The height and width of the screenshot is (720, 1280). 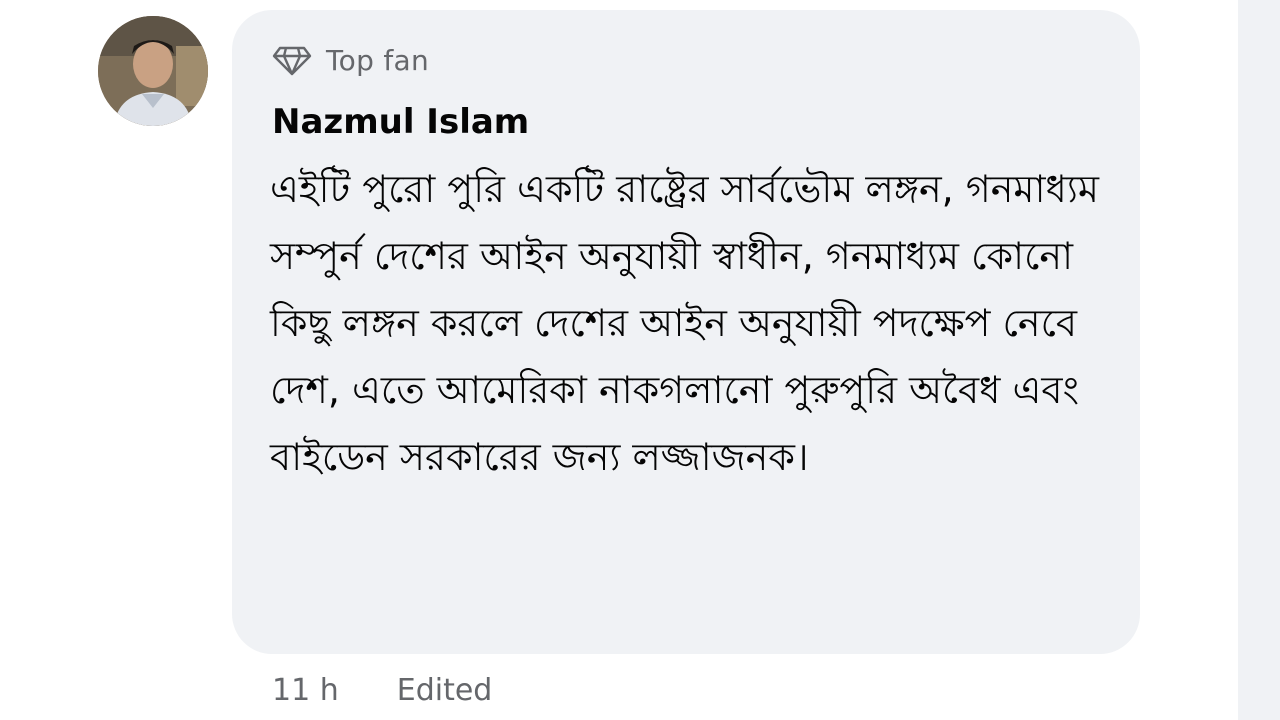 I want to click on comment-meta: 11 h Edited, so click(x=382, y=690).